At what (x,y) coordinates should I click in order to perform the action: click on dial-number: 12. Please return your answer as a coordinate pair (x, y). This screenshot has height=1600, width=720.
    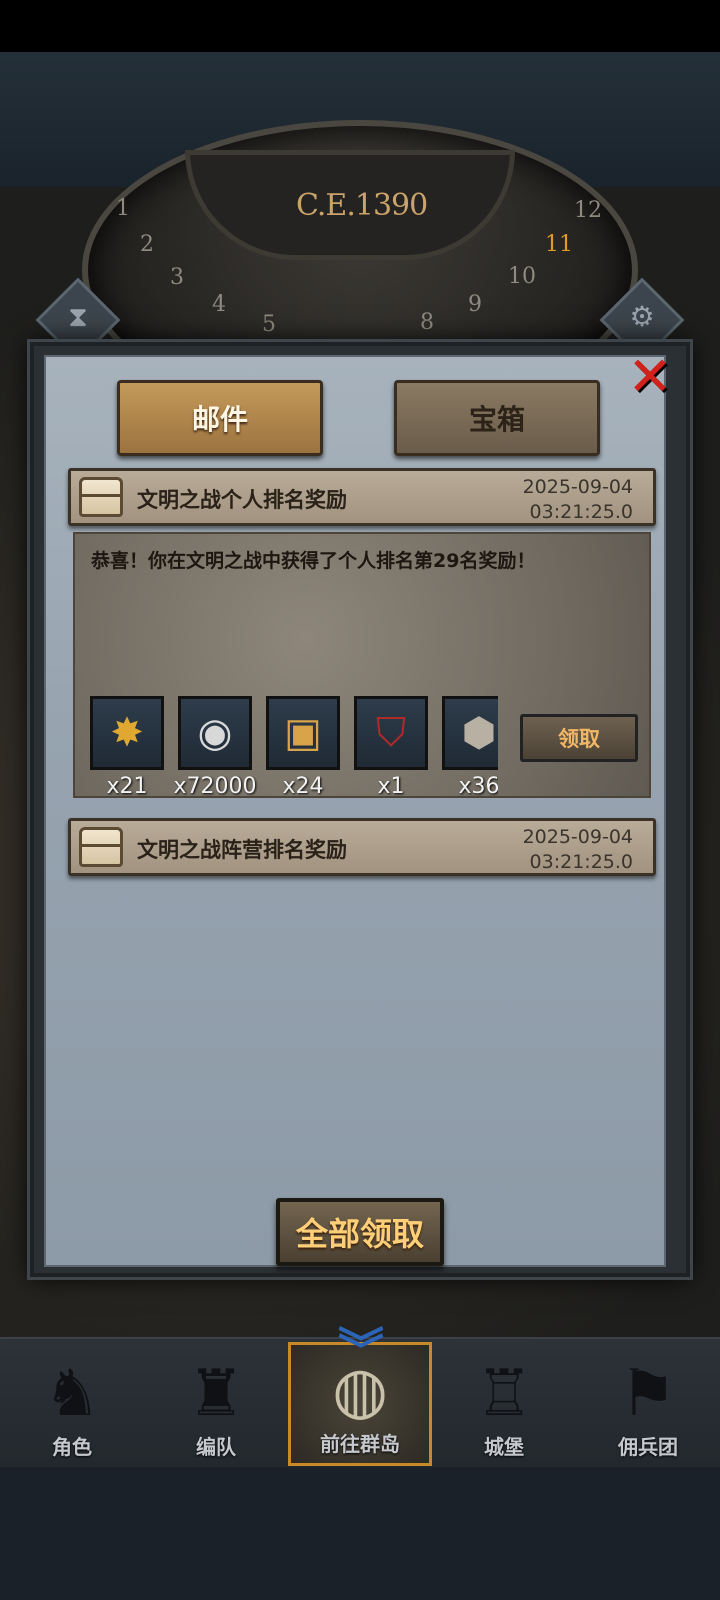
    Looking at the image, I should click on (588, 210).